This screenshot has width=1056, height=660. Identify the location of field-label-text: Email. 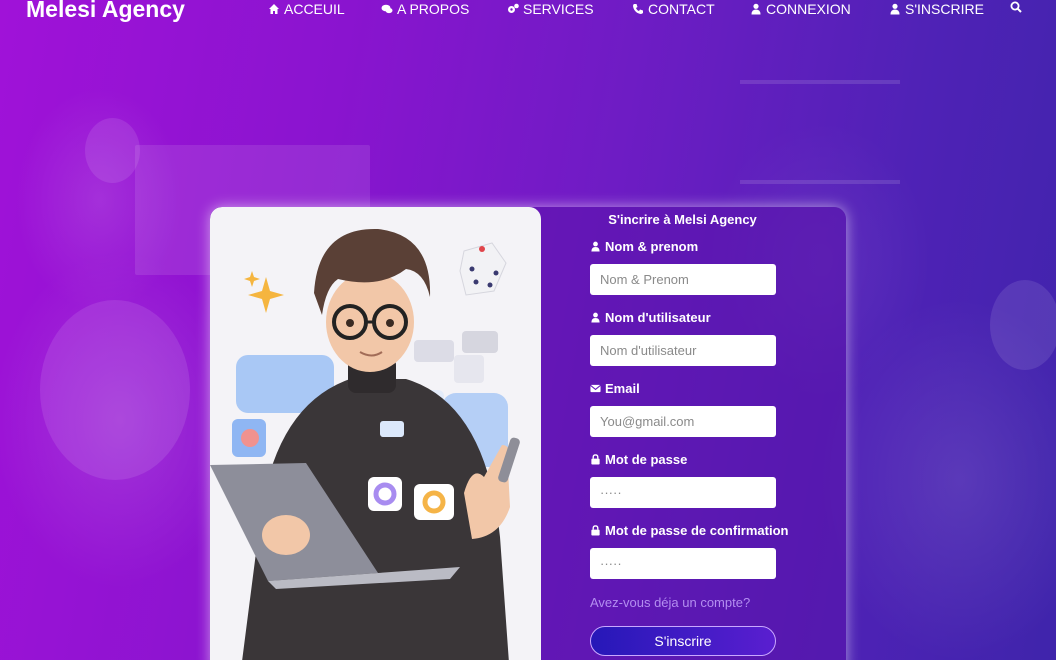
(622, 388).